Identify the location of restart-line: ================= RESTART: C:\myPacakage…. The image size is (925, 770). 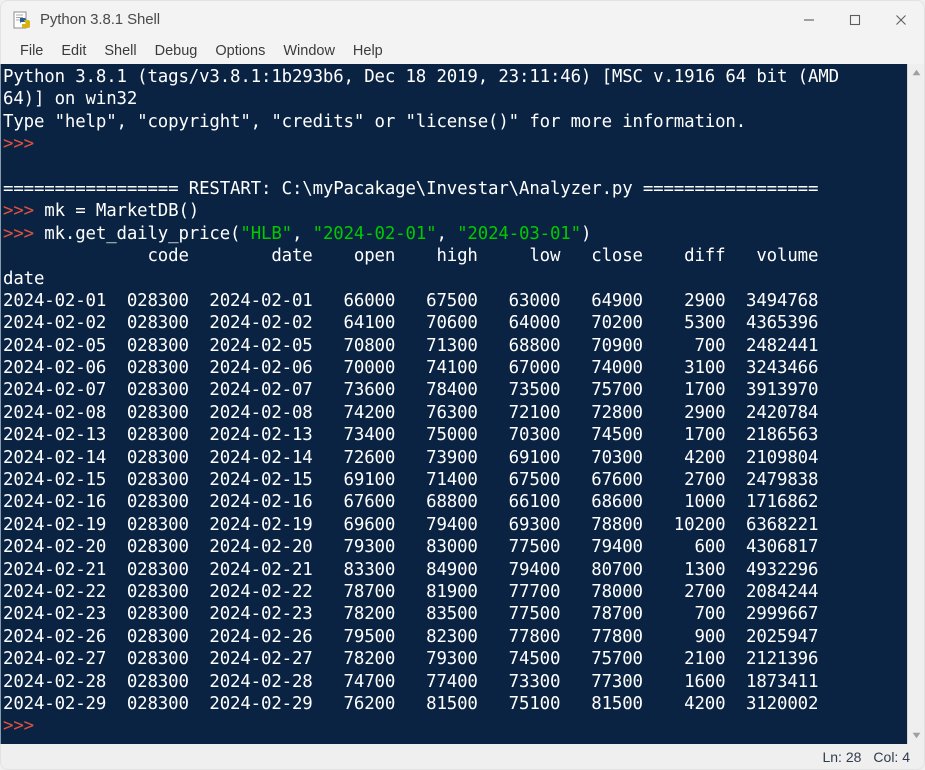
(411, 188).